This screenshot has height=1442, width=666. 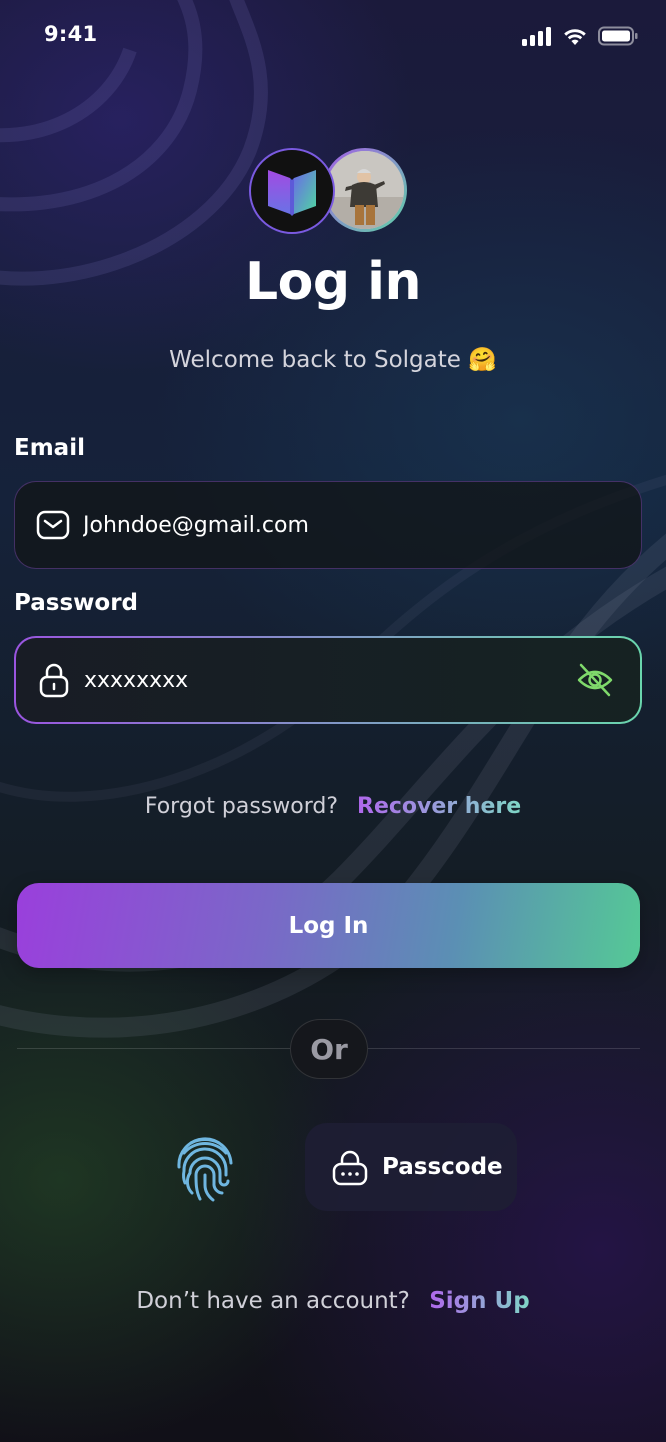 I want to click on fingerprint-button, so click(x=205, y=1168).